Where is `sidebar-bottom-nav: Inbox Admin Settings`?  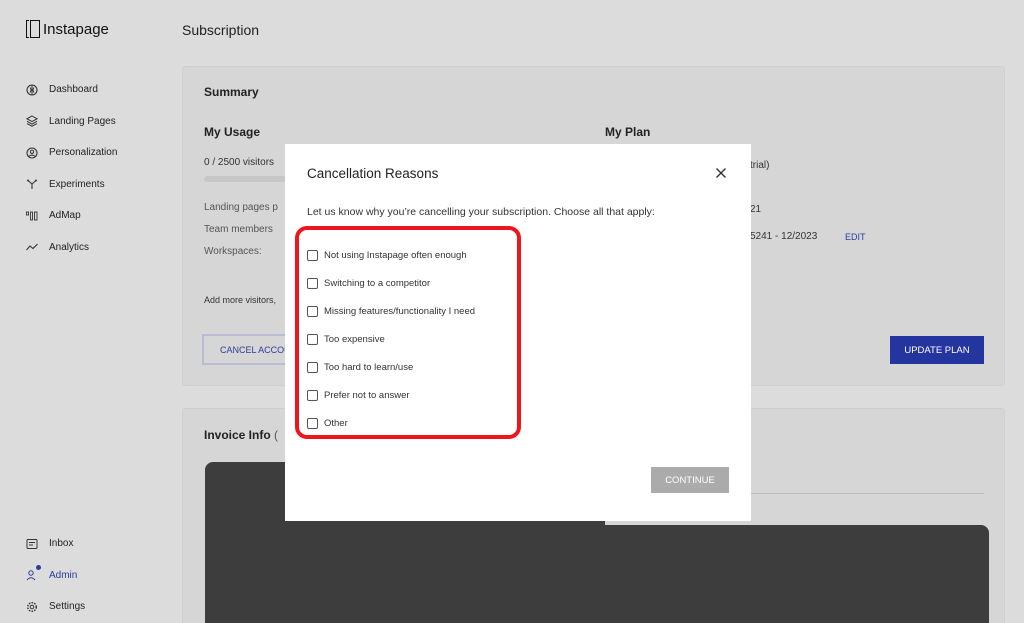 sidebar-bottom-nav: Inbox Admin Settings is located at coordinates (54, 575).